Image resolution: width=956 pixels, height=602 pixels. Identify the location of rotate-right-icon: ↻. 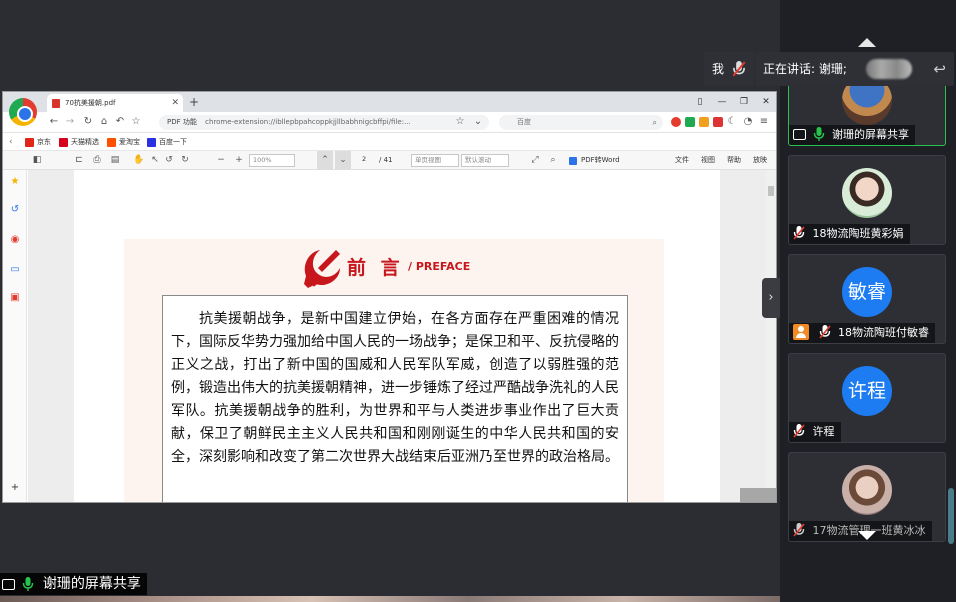
(185, 160).